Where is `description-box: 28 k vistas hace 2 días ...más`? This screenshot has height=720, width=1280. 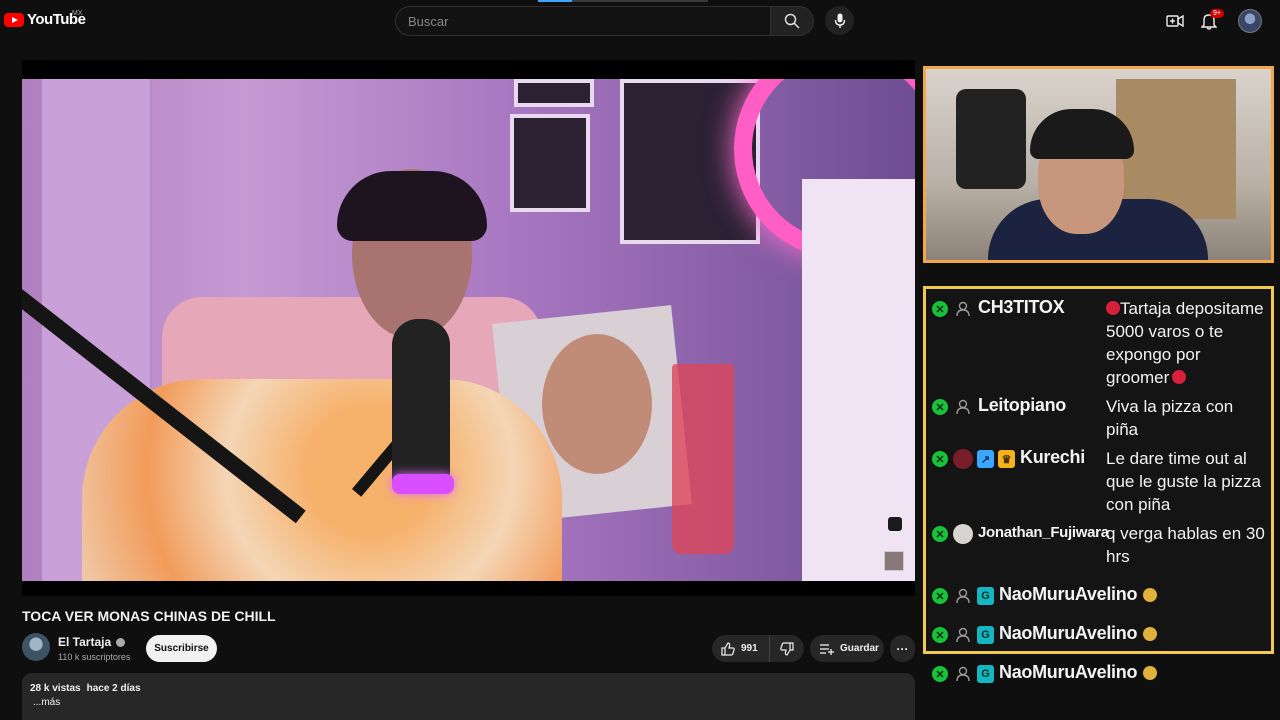
description-box: 28 k vistas hace 2 días ...más is located at coordinates (468, 696).